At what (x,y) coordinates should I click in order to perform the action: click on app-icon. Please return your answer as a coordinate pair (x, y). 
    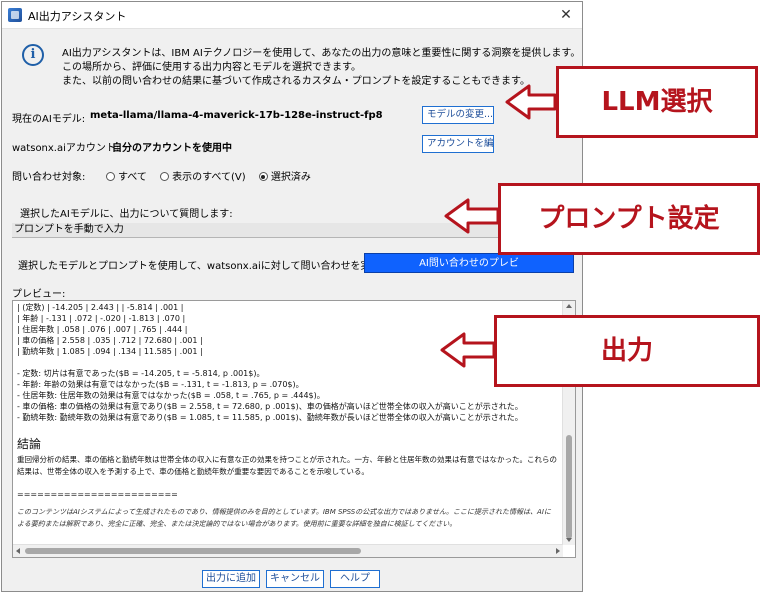
    Looking at the image, I should click on (15, 15).